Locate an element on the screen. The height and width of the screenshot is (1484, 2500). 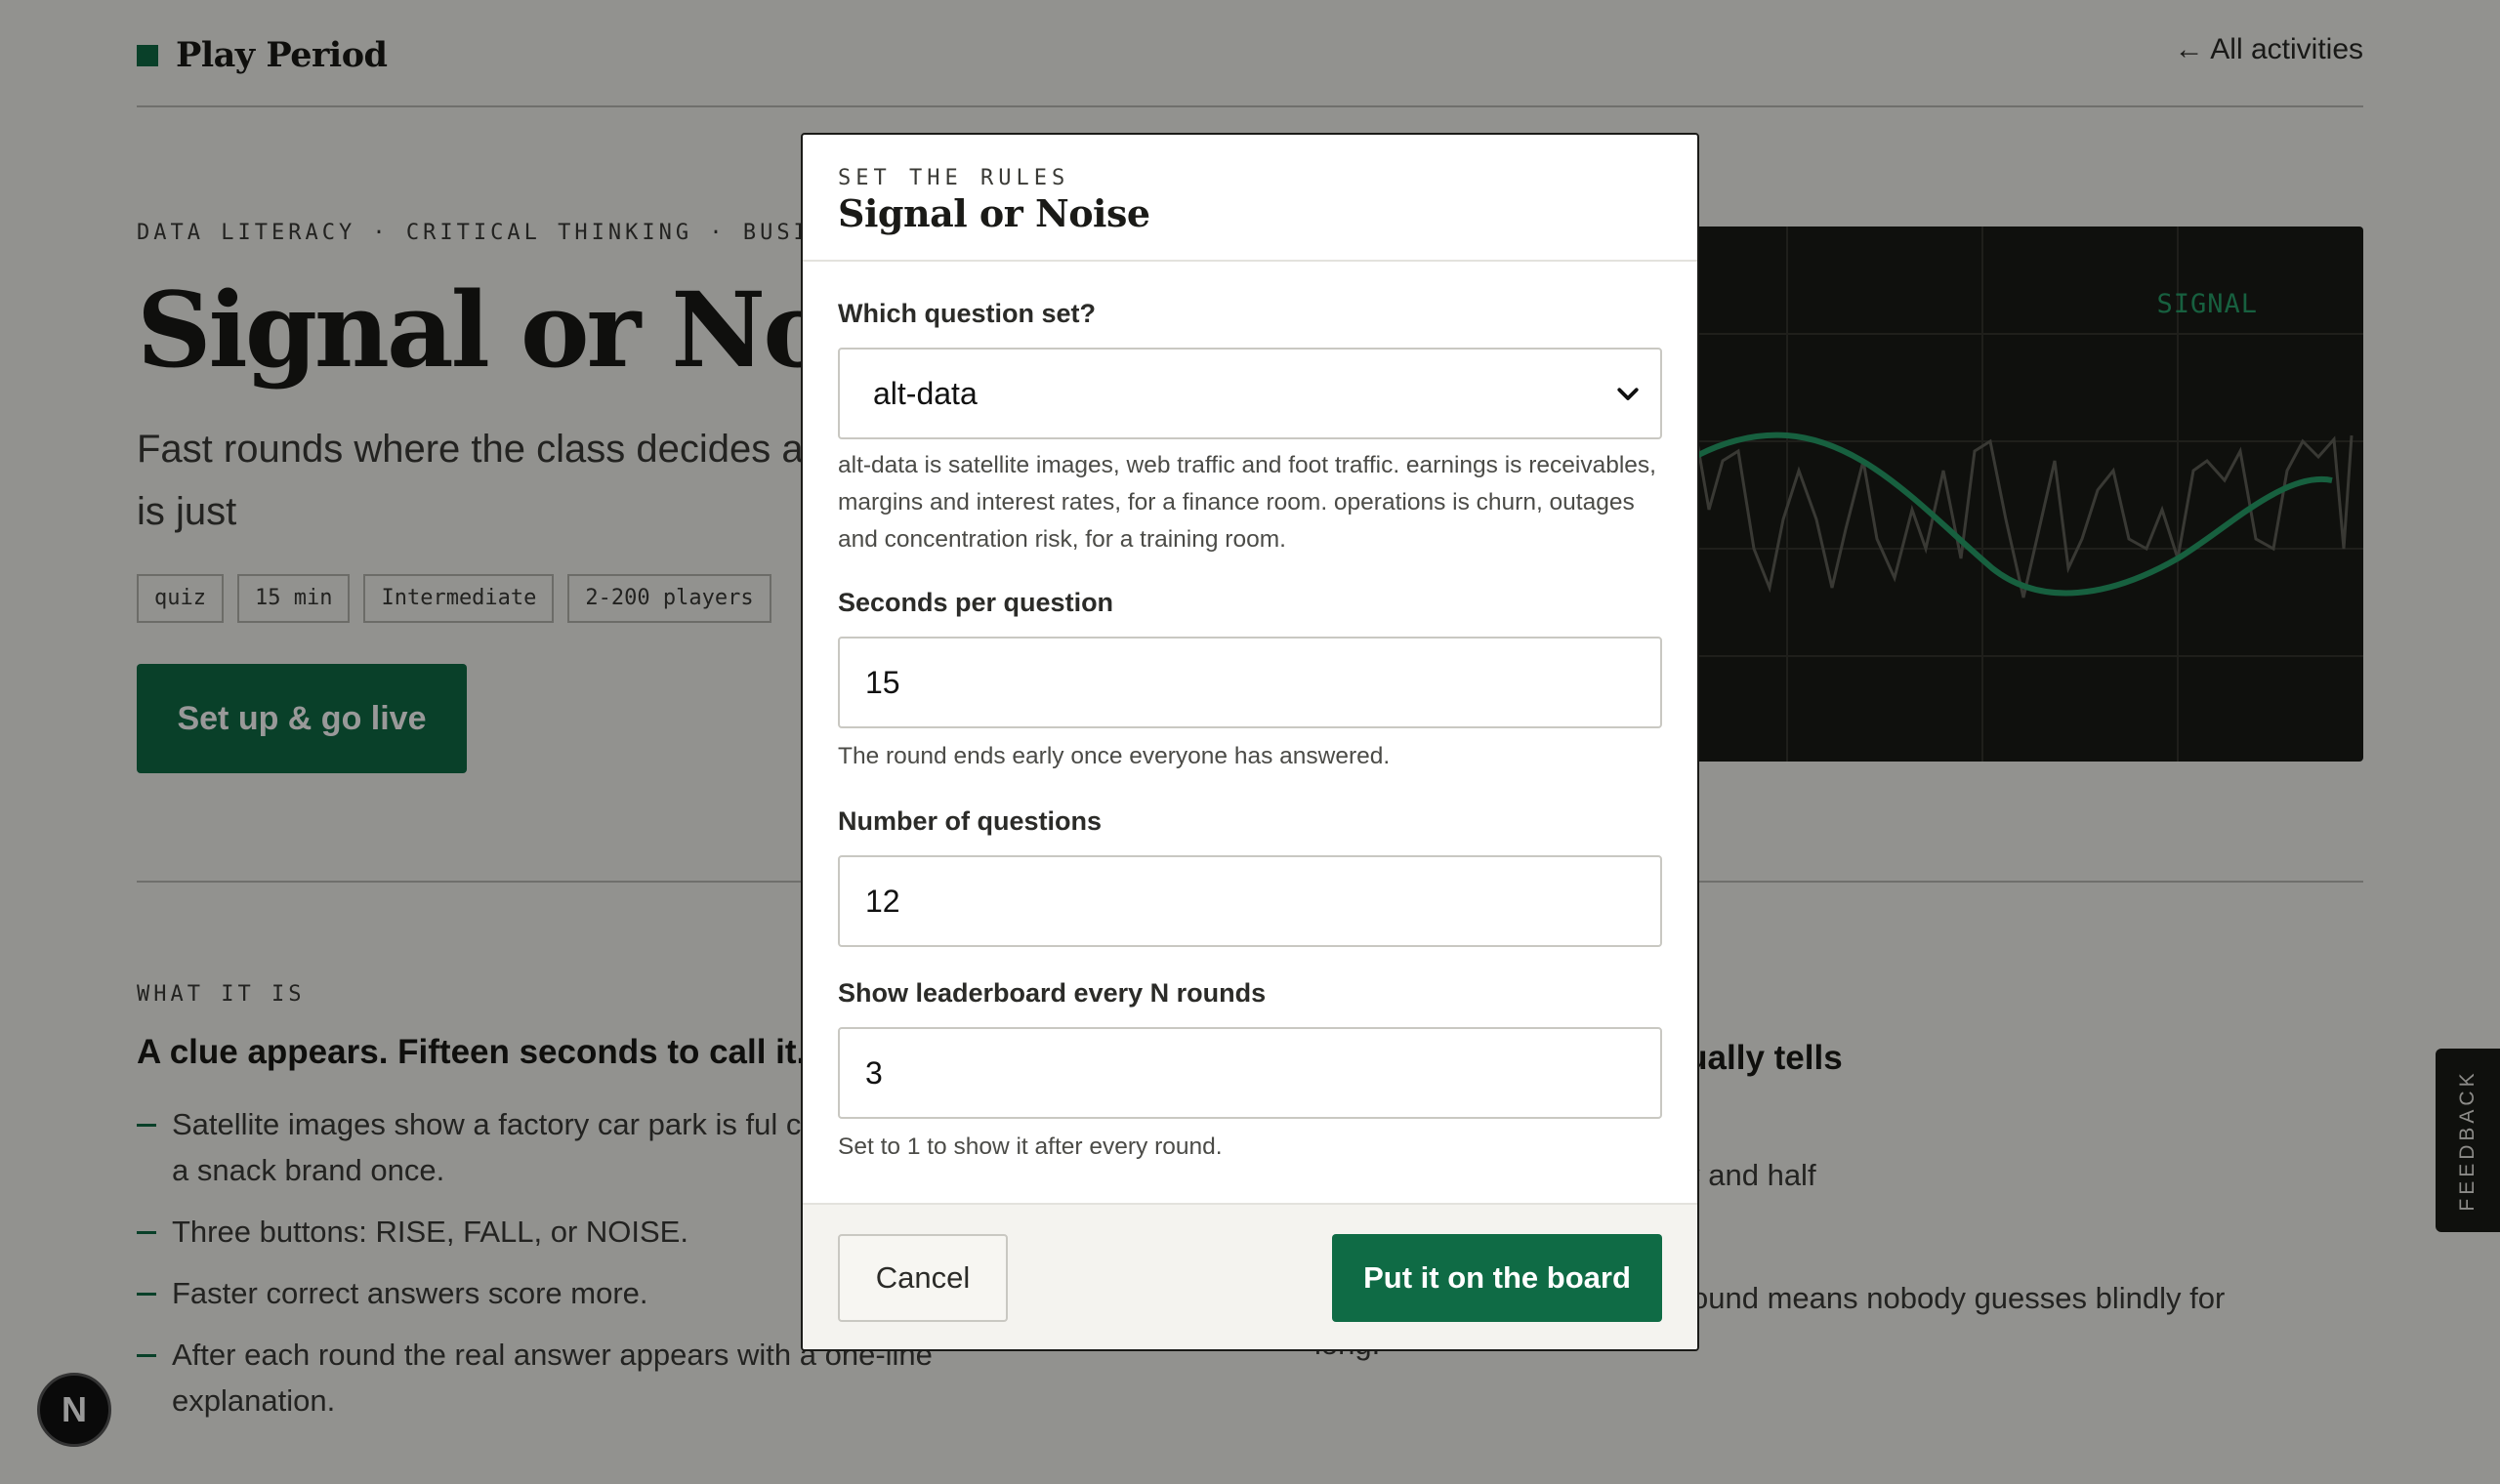
question-set-label: Which question set? is located at coordinates (967, 313).